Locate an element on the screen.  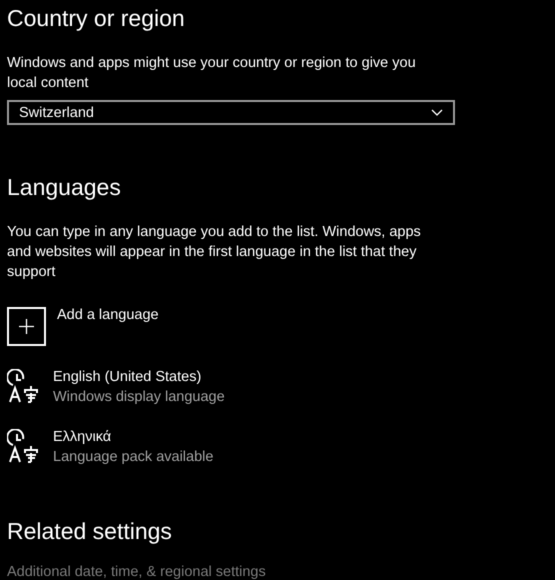
plus-icon is located at coordinates (26, 326).